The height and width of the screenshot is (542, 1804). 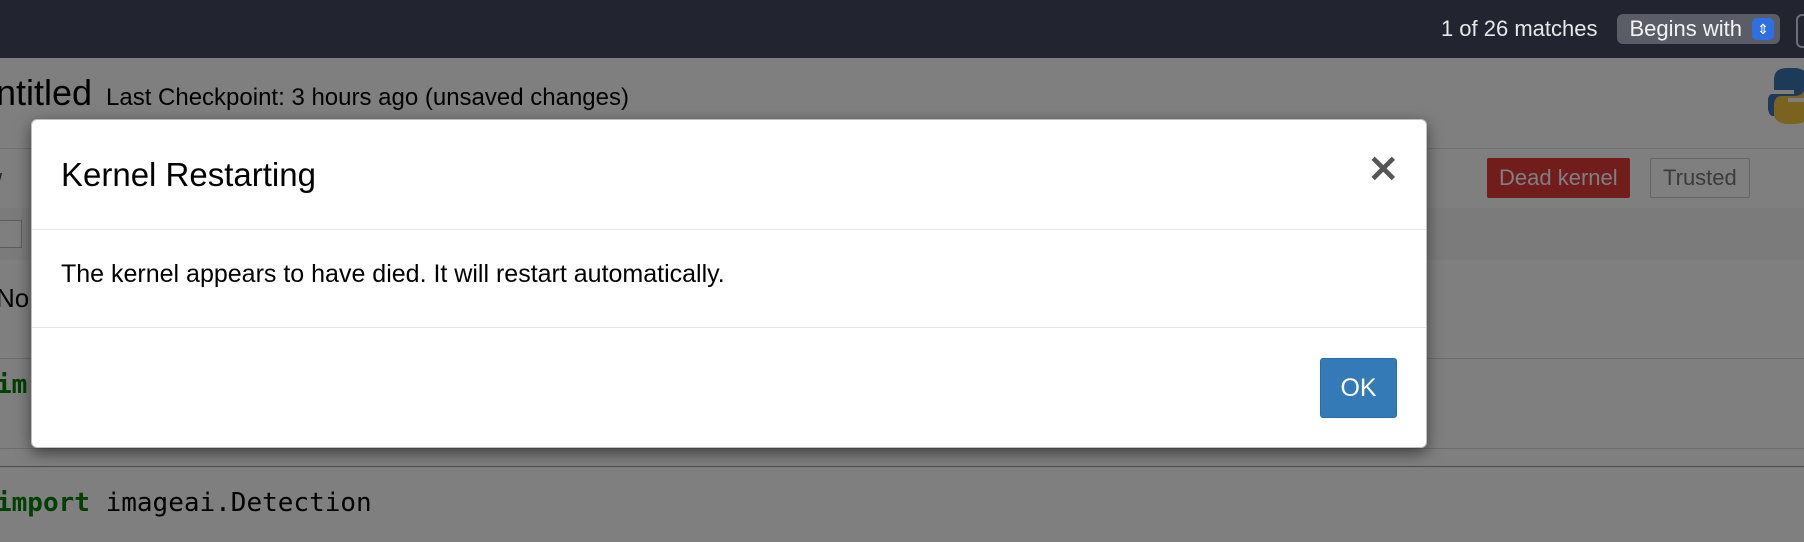 What do you see at coordinates (1685, 28) in the screenshot?
I see `match-mode-value: Begins with` at bounding box center [1685, 28].